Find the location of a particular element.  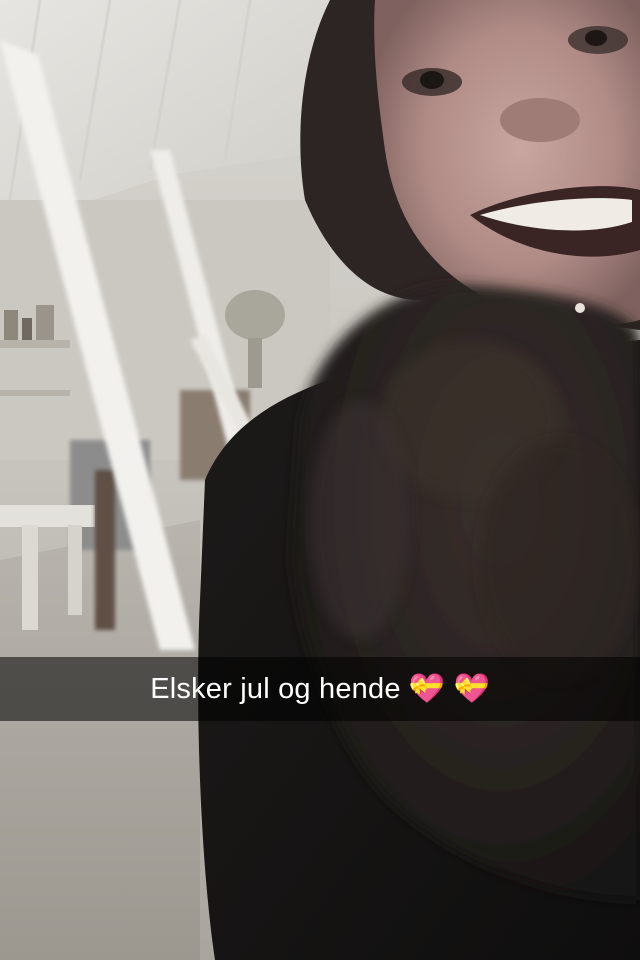

snap-caption: Elsker jul og hende 💝 💝 is located at coordinates (320, 689).